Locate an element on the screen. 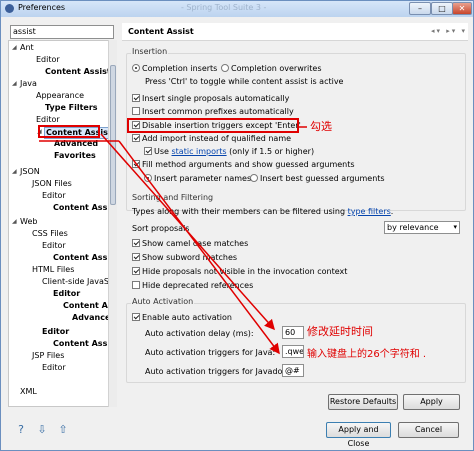 The width and height of the screenshot is (474, 451). export-icon: ⇧ is located at coordinates (63, 430).